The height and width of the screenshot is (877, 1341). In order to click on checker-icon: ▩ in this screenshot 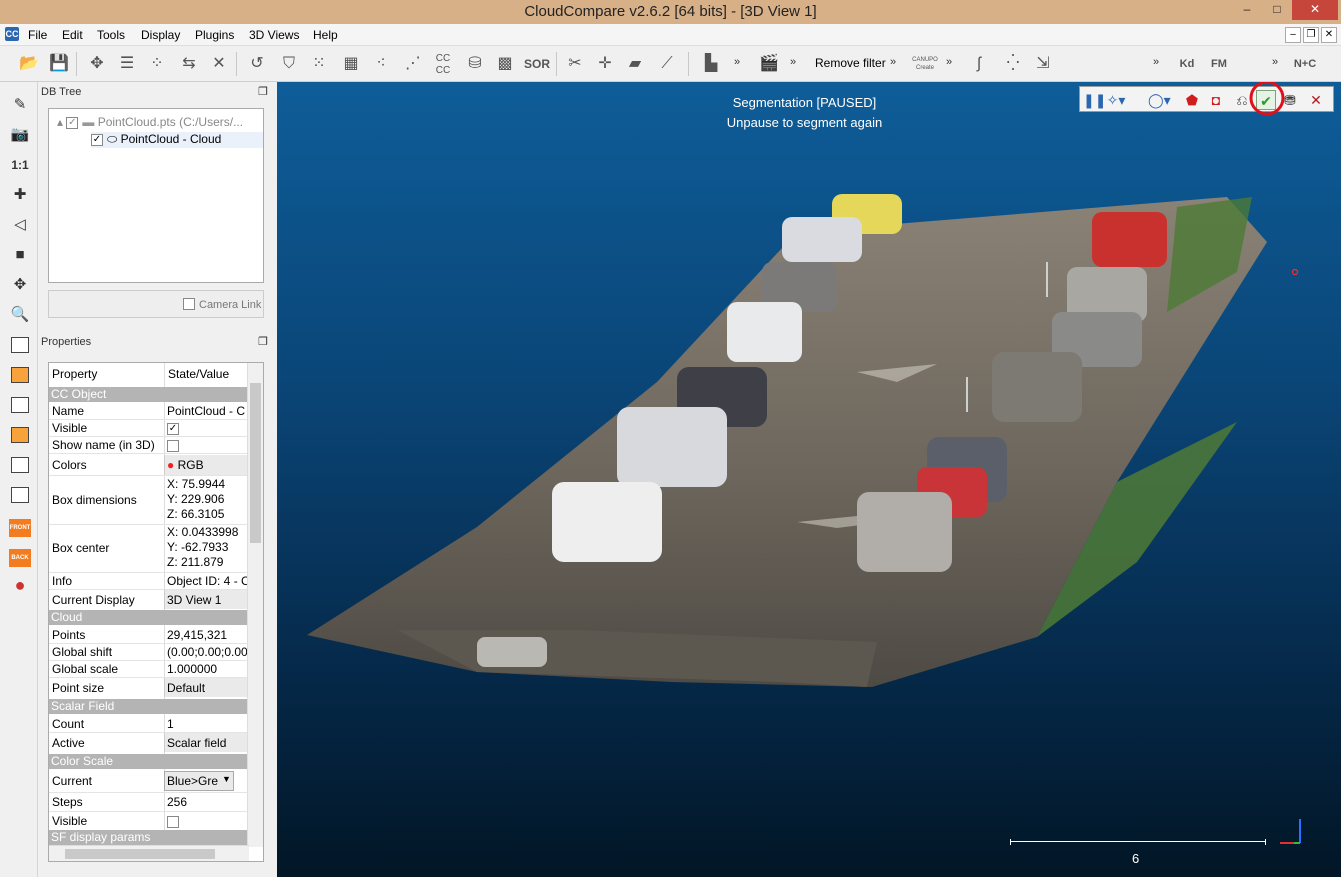, I will do `click(505, 64)`.